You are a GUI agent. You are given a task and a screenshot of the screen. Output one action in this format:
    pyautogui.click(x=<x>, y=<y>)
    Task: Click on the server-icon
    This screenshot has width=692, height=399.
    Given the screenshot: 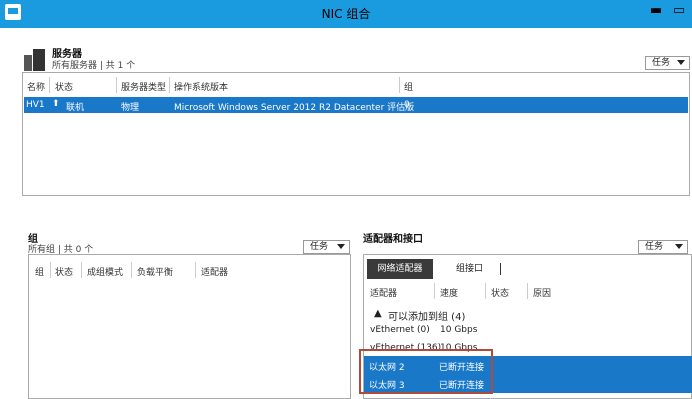 What is the action you would take?
    pyautogui.click(x=35, y=60)
    